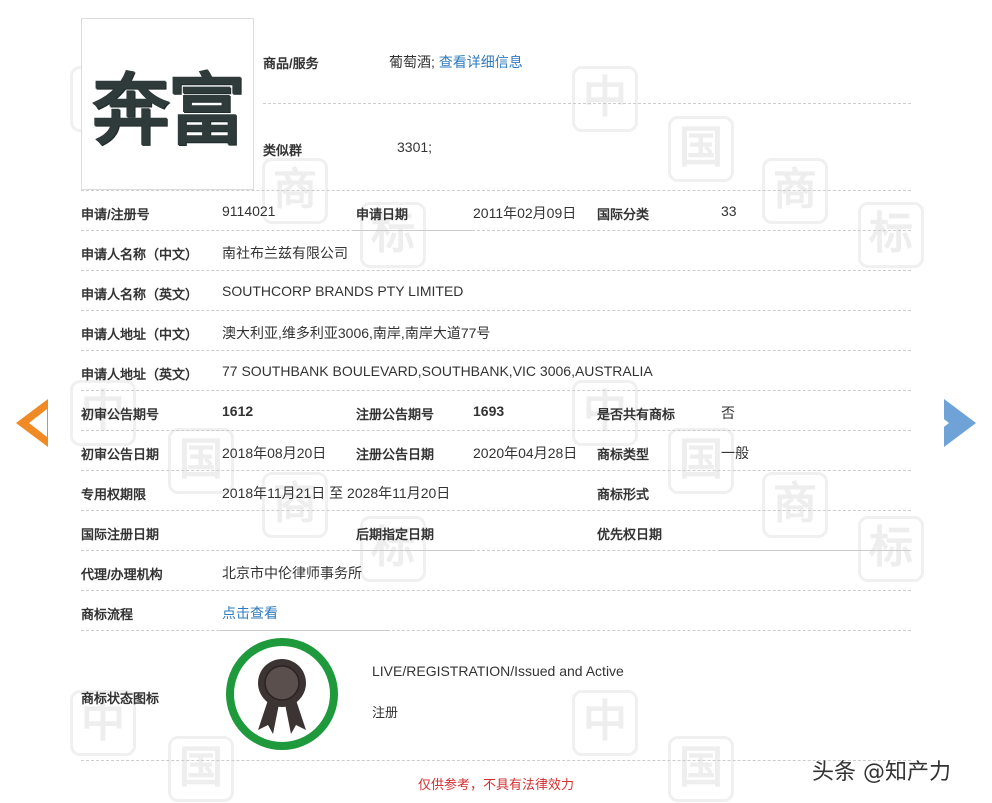  Describe the element at coordinates (107, 614) in the screenshot. I see `flow-label: 商标流程` at that location.